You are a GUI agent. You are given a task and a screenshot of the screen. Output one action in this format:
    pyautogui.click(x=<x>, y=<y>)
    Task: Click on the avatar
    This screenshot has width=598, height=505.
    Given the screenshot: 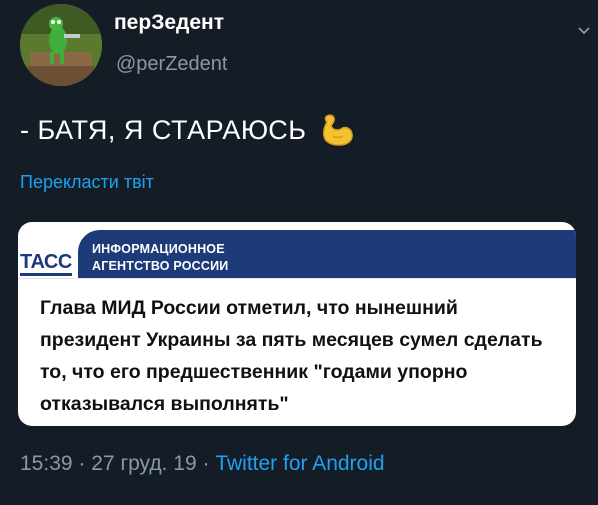 What is the action you would take?
    pyautogui.click(x=61, y=45)
    